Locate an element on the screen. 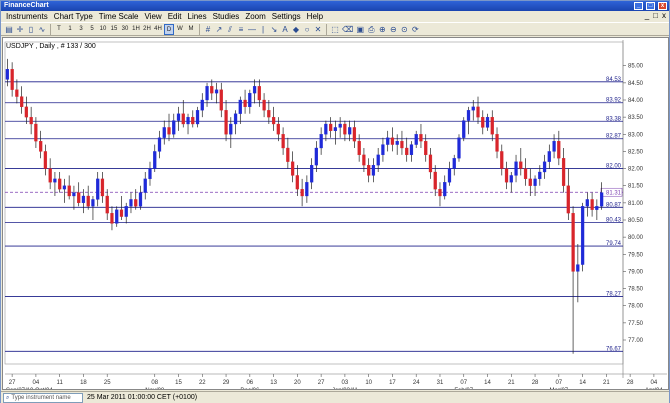 This screenshot has width=670, height=403. refresh-icon: ⟳ is located at coordinates (415, 29).